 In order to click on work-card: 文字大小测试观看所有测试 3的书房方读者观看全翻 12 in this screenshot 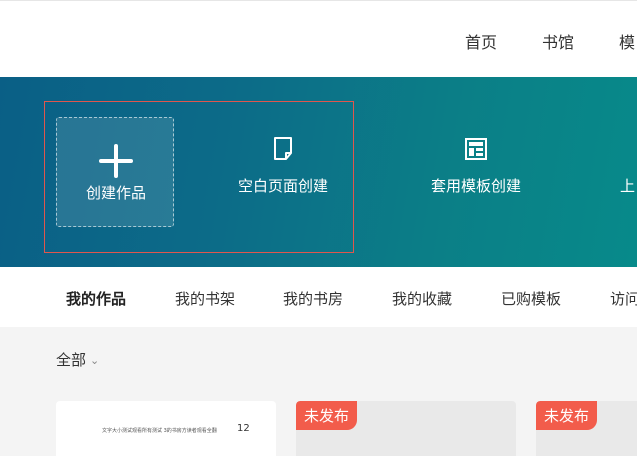, I will do `click(166, 428)`.